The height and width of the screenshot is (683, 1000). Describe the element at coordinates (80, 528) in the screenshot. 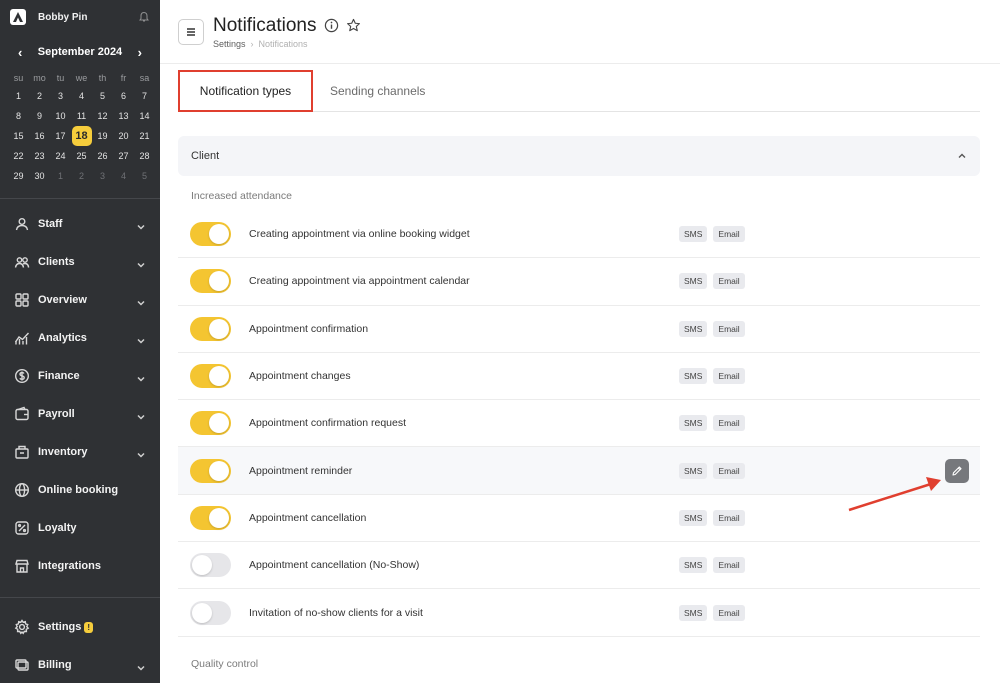

I see `sidebar-item-loyalty: Loyalty` at that location.